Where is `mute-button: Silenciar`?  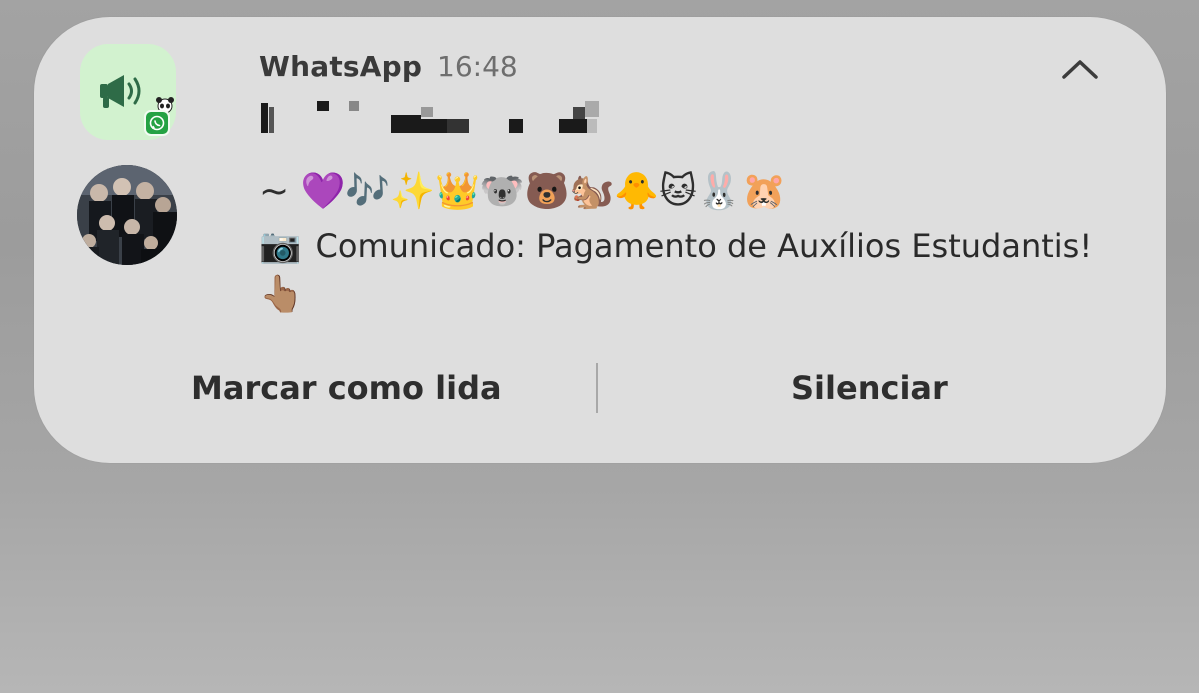 mute-button: Silenciar is located at coordinates (869, 388).